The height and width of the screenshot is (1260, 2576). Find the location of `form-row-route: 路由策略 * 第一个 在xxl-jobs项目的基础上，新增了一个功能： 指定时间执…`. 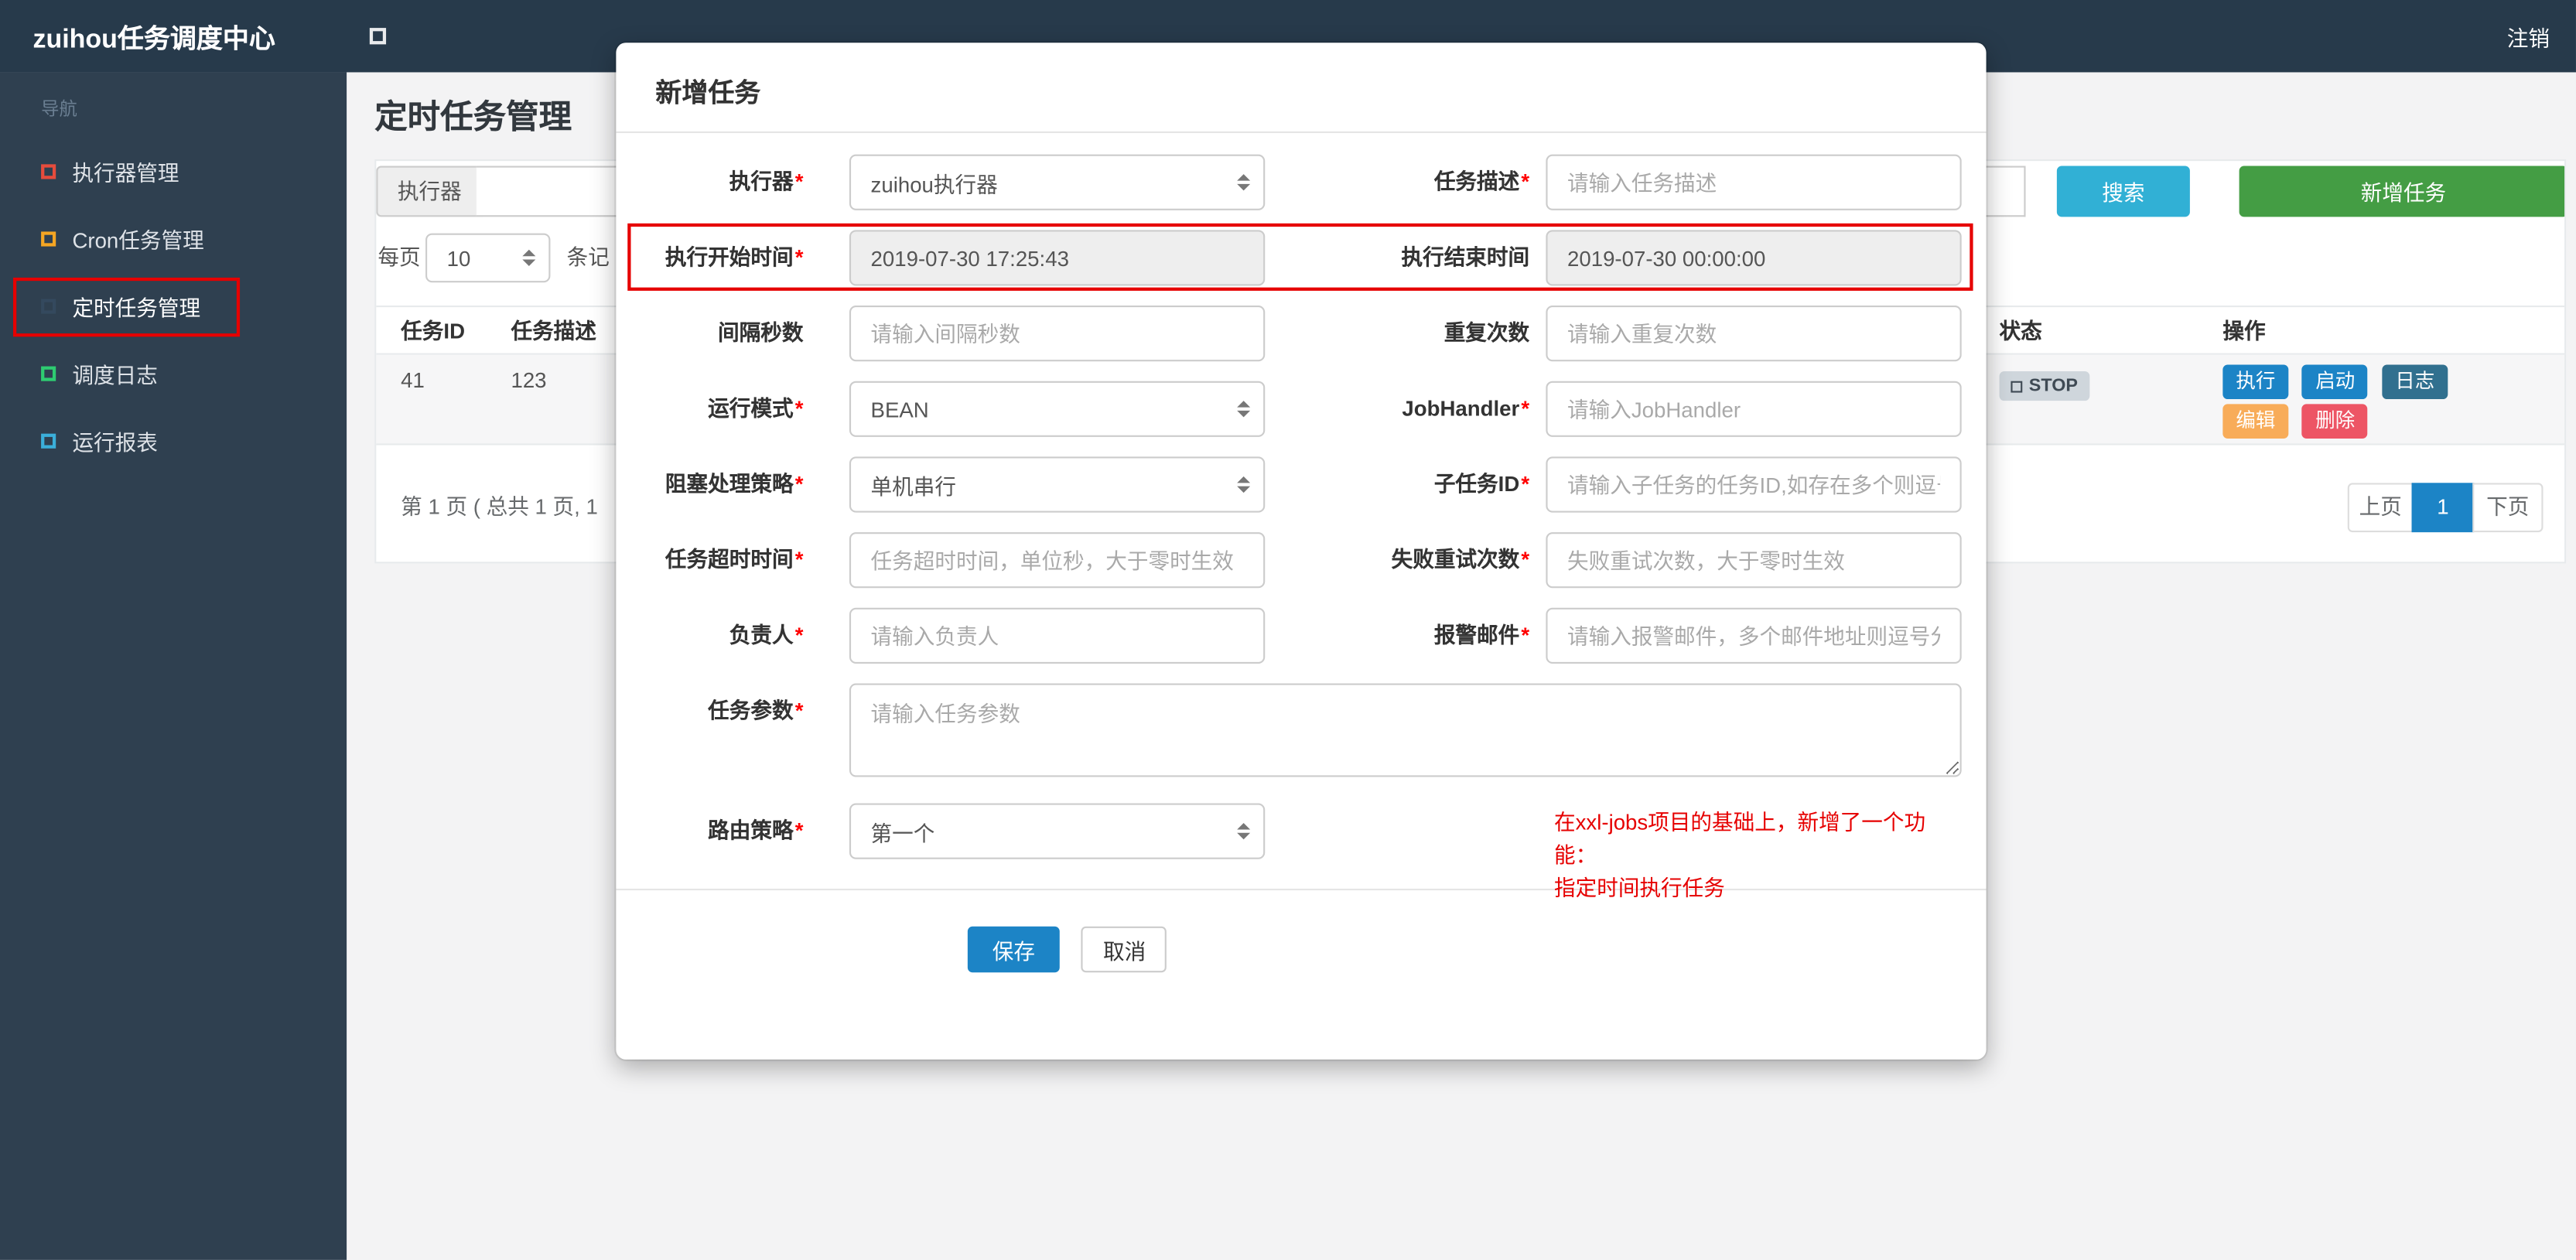

form-row-route: 路由策略 * 第一个 在xxl-jobs项目的基础上，新增了一个功能： 指定时间执… is located at coordinates (1301, 852).